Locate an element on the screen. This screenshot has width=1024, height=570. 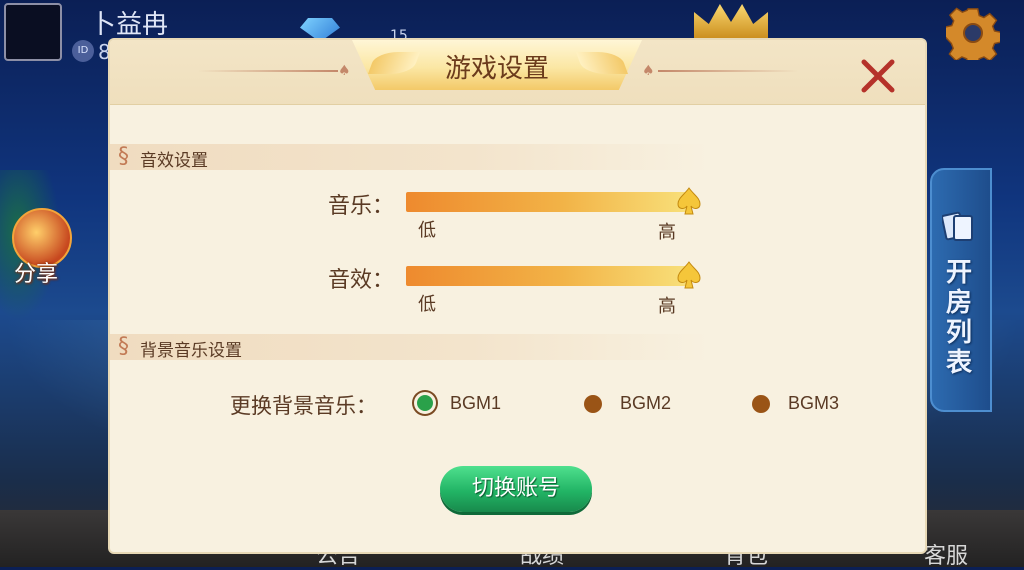
bgm1-radio: BGM1 is located at coordinates (457, 403).